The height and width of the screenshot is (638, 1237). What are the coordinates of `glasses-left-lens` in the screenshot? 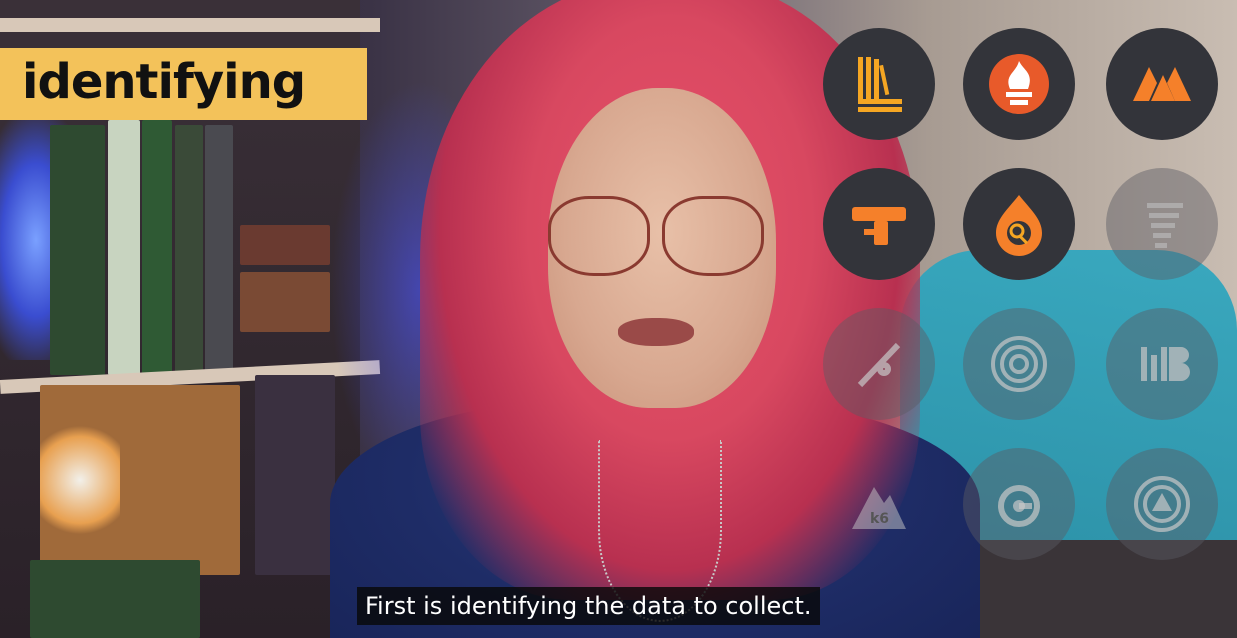 It's located at (599, 236).